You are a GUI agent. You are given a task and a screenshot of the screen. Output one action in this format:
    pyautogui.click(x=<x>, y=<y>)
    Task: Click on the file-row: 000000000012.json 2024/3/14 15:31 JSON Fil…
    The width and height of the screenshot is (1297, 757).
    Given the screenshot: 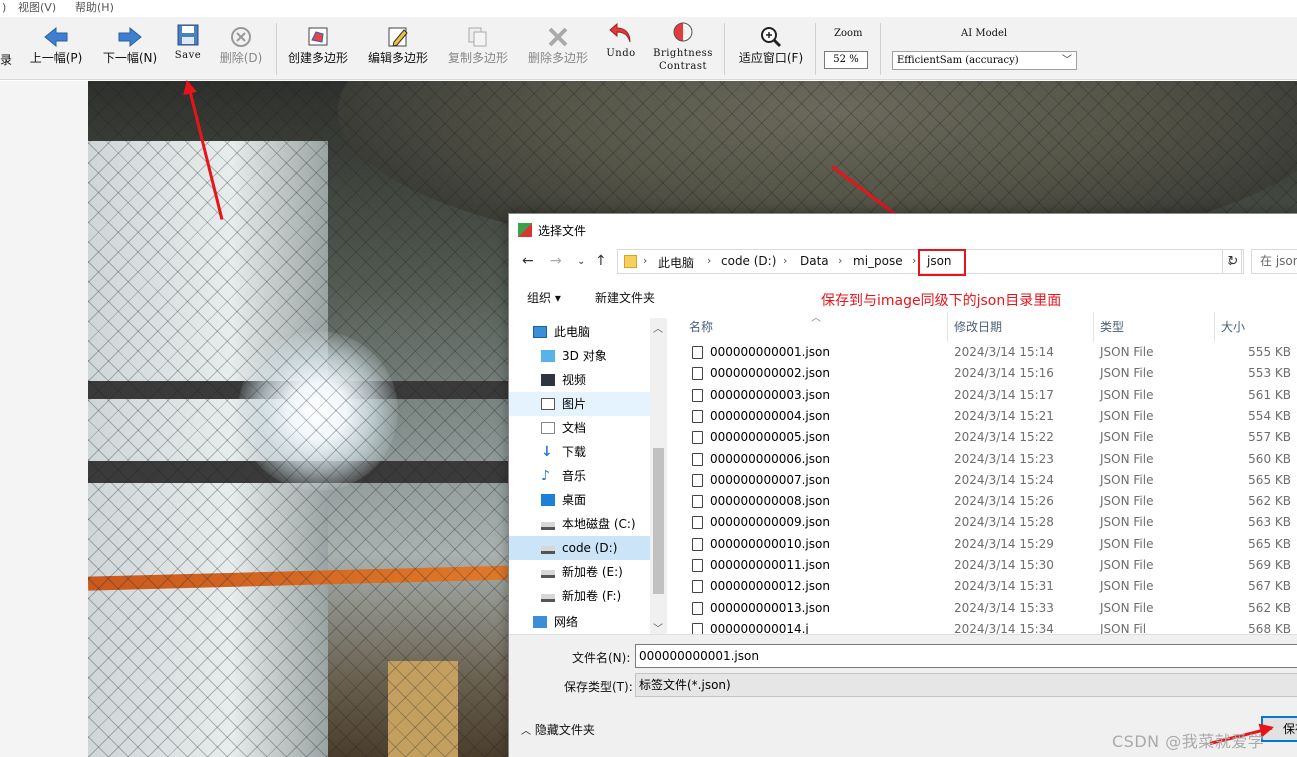 What is the action you would take?
    pyautogui.click(x=986, y=586)
    